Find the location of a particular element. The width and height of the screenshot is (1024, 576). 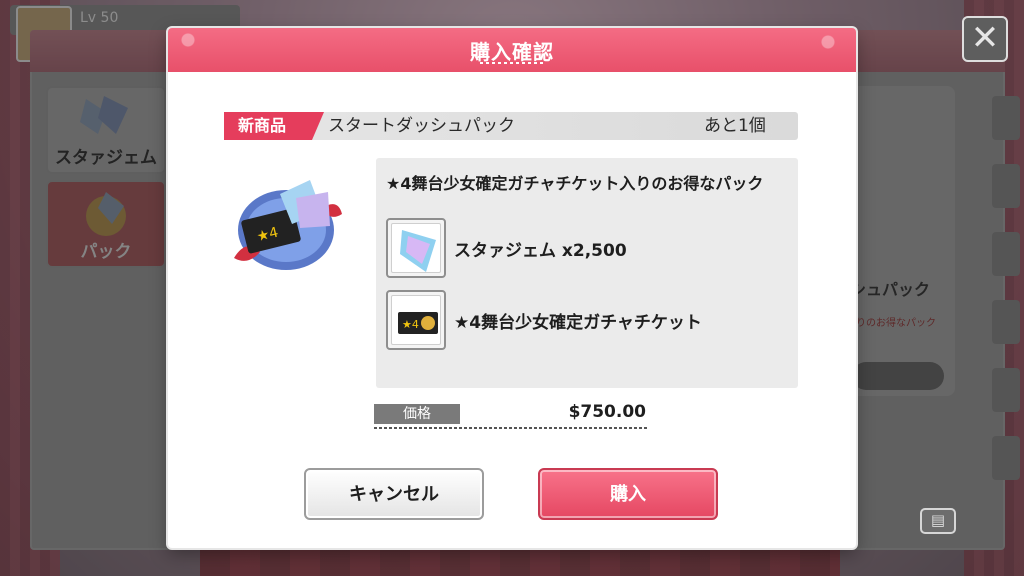

pack-description: ★4舞台少女確定ガチャチケット入りのお得なパック is located at coordinates (575, 183).